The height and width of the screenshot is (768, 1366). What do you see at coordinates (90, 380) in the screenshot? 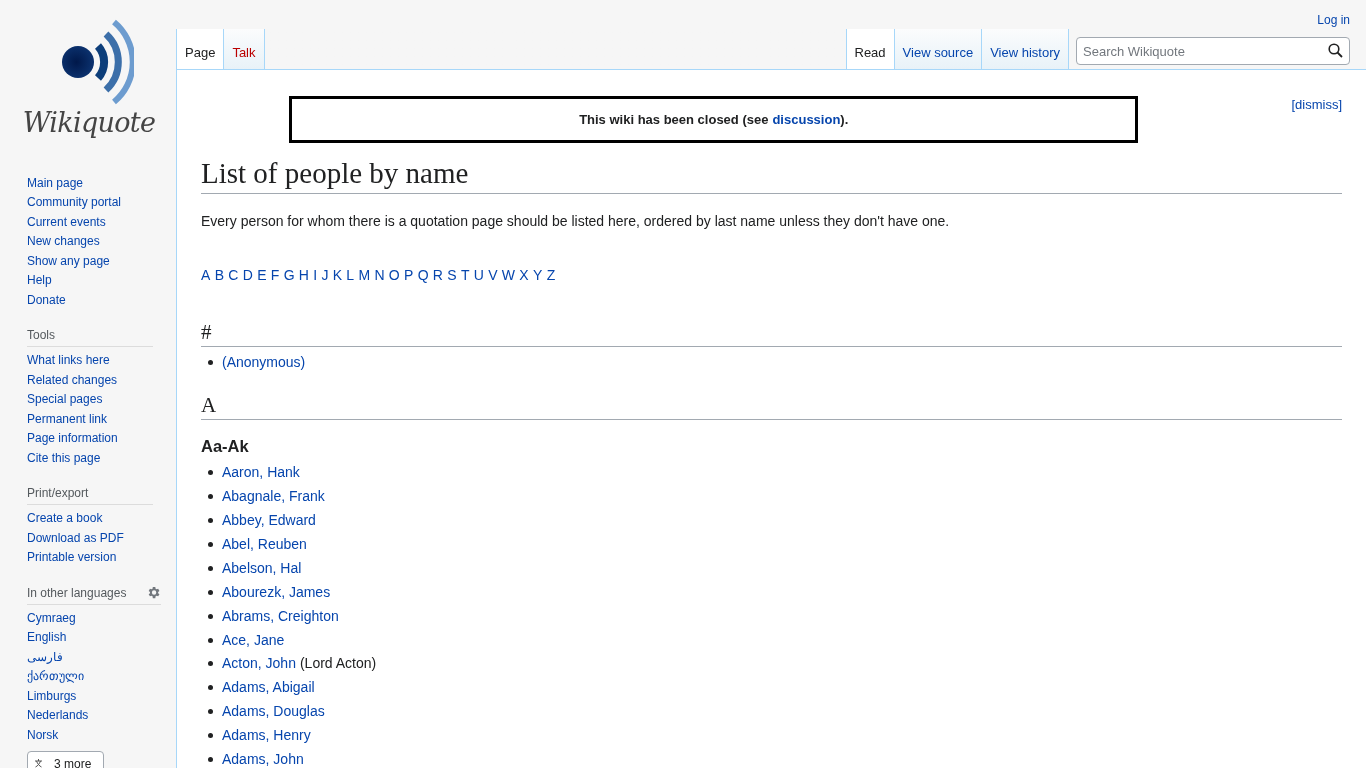
I see `sidebar-link: Related changes` at bounding box center [90, 380].